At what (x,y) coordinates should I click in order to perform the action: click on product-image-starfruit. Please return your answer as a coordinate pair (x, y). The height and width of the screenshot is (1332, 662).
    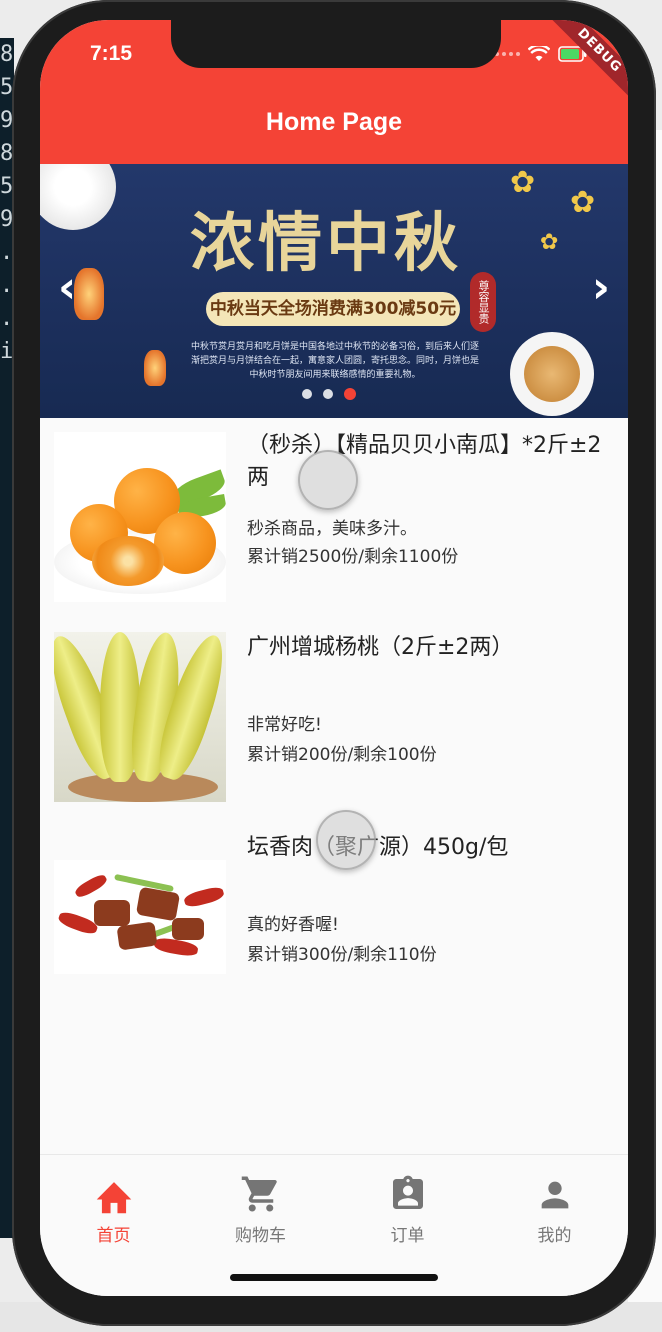
    Looking at the image, I should click on (140, 717).